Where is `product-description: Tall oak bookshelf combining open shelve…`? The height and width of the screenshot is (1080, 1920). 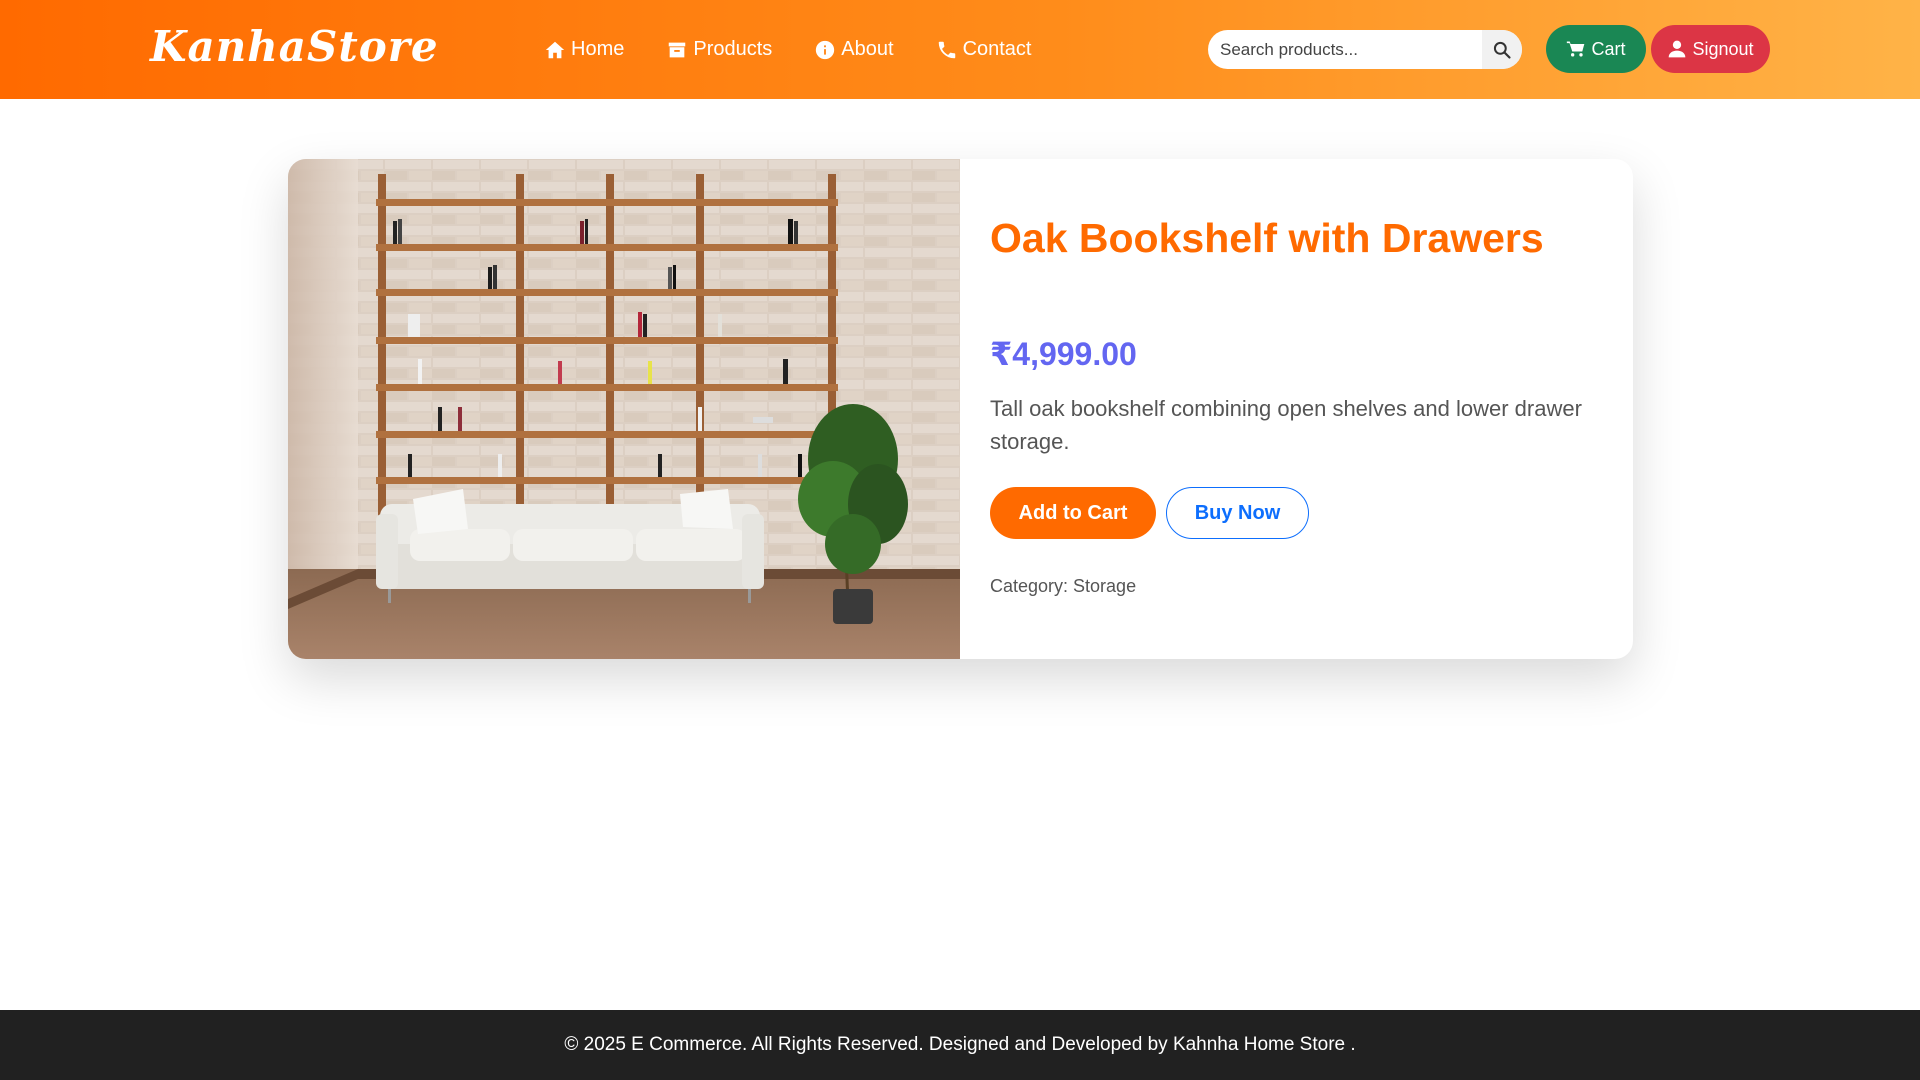 product-description: Tall oak bookshelf combining open shelve… is located at coordinates (1286, 425).